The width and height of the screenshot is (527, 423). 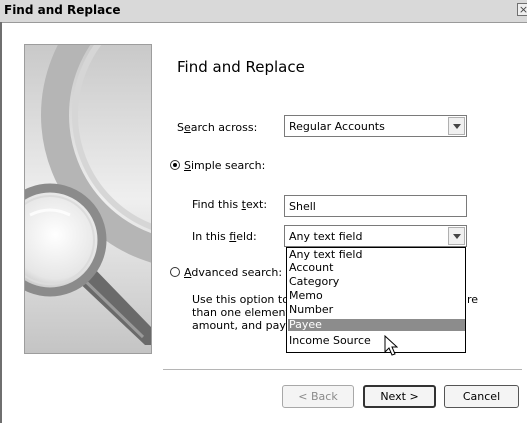 I want to click on search-across-value: Regular Accounts, so click(x=337, y=126).